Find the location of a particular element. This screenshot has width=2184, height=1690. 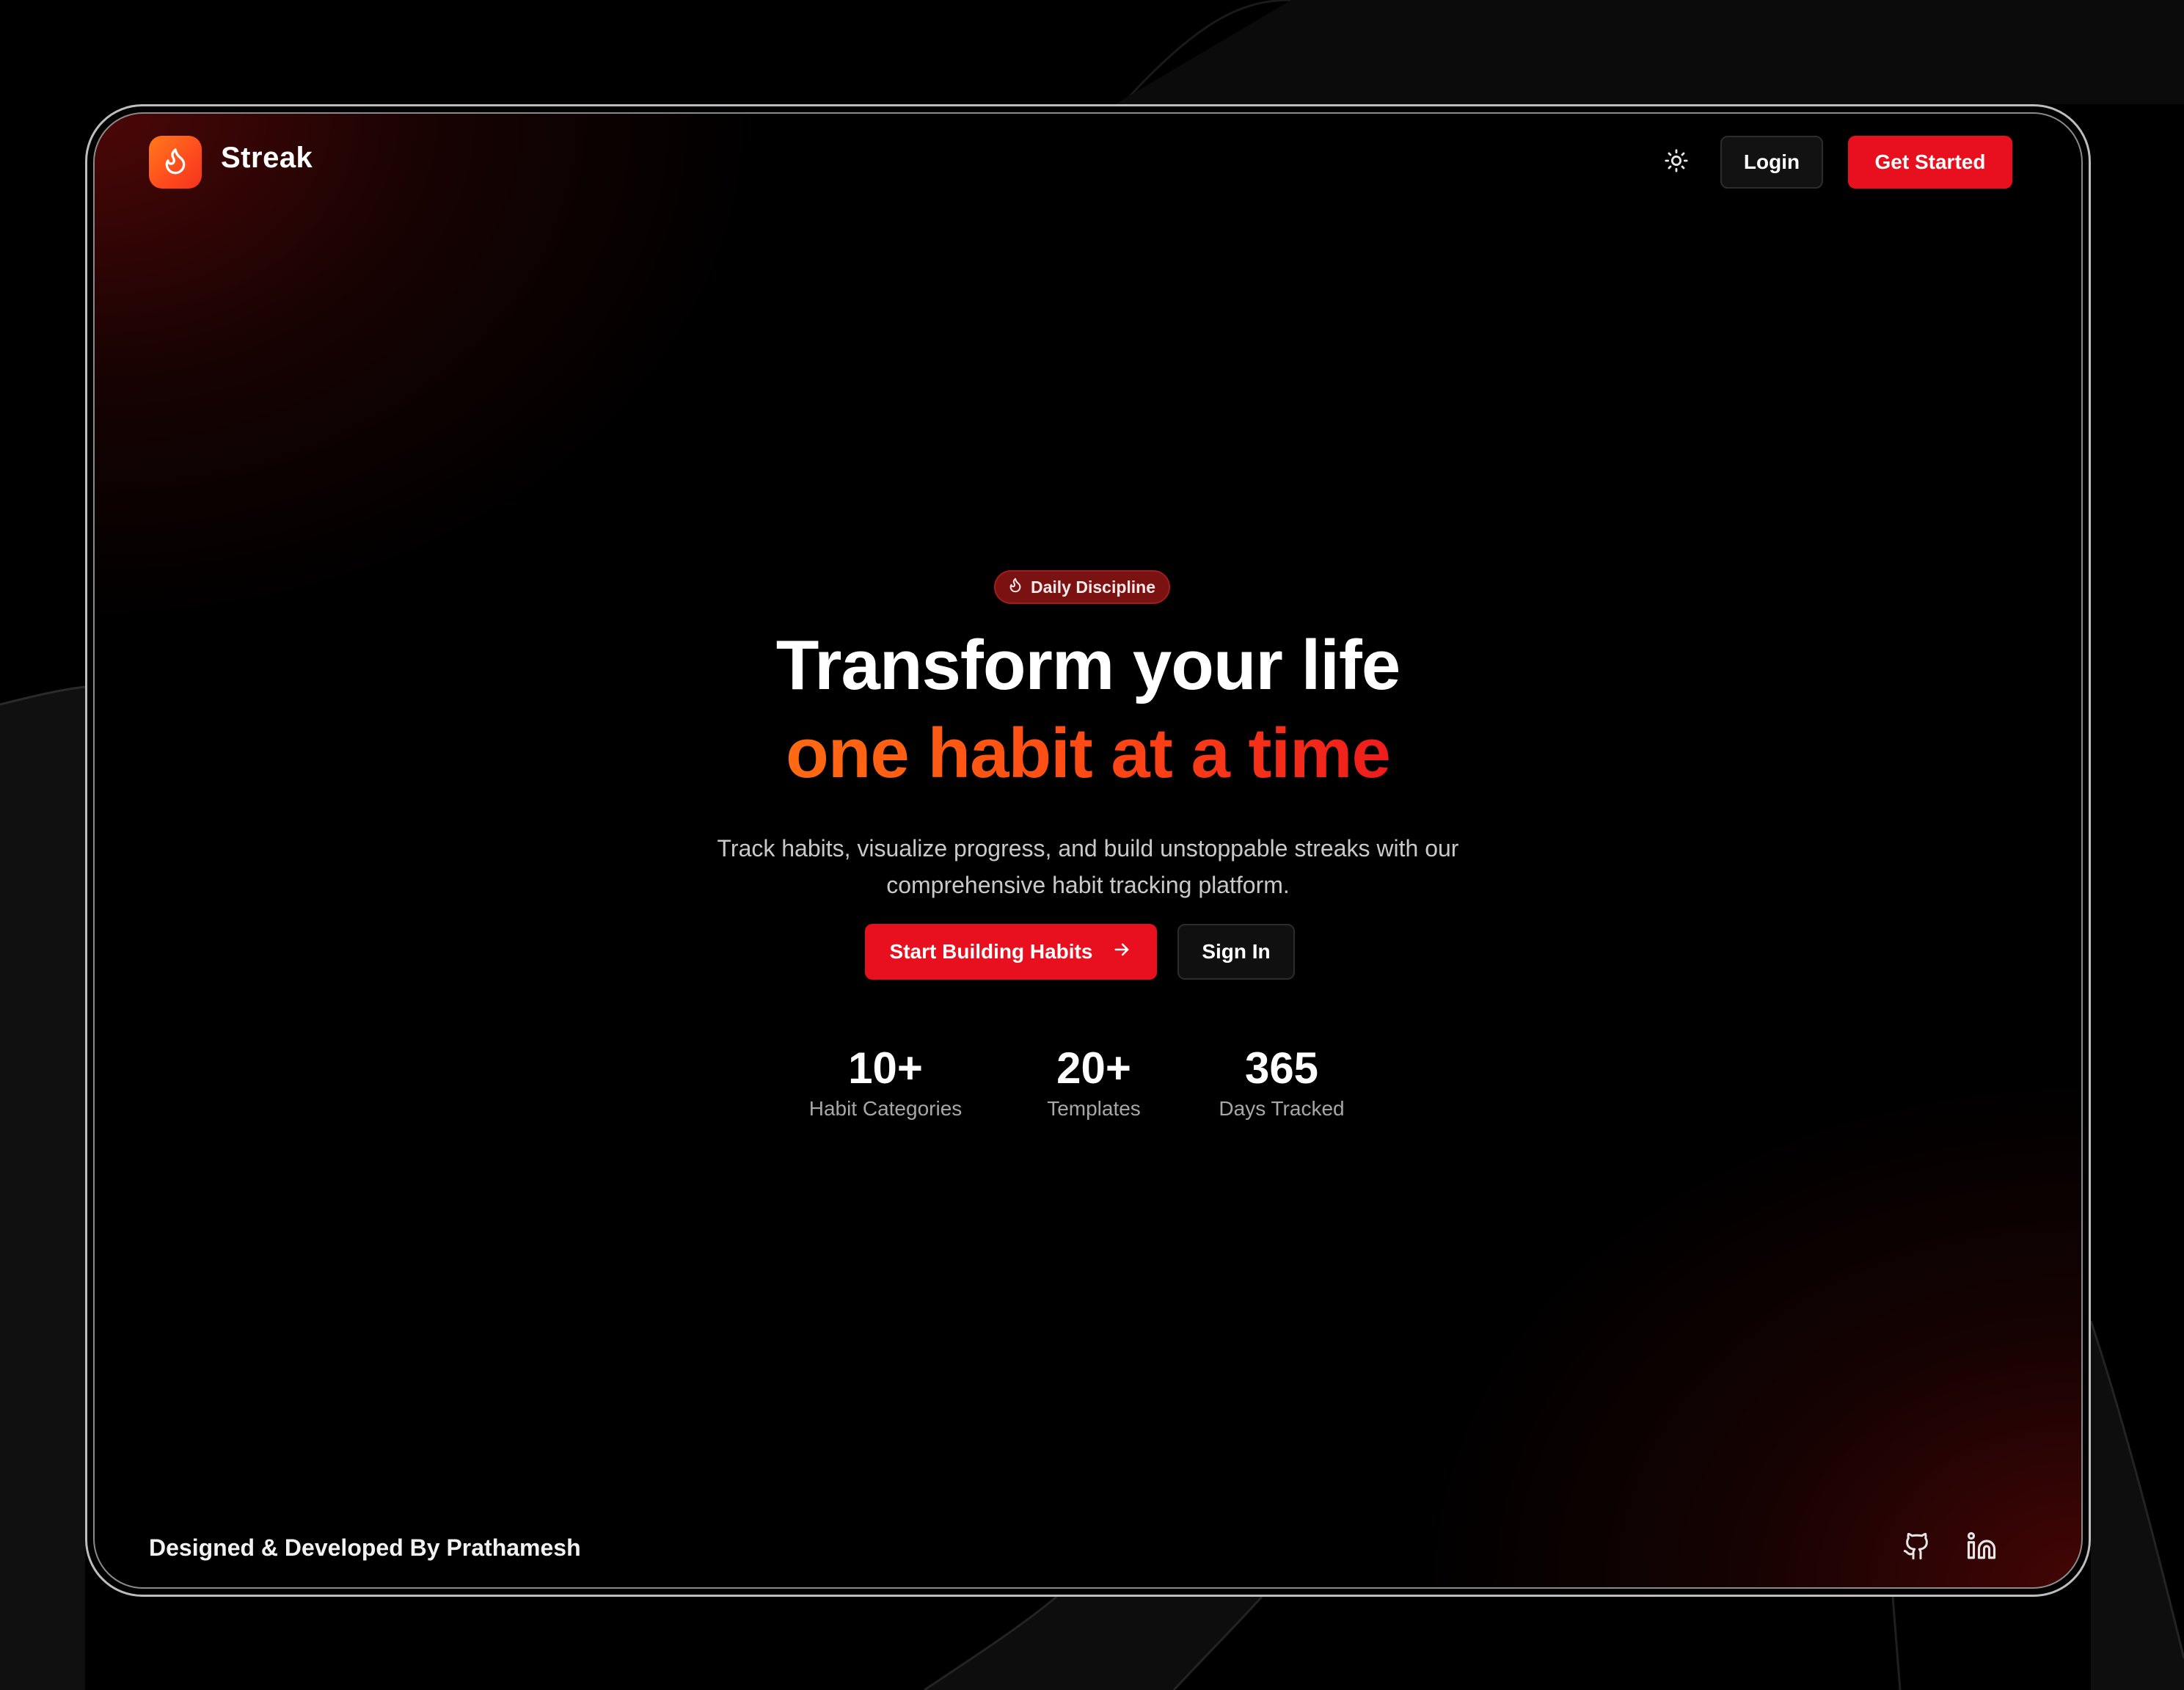

stat-label: Templates is located at coordinates (1094, 1109).